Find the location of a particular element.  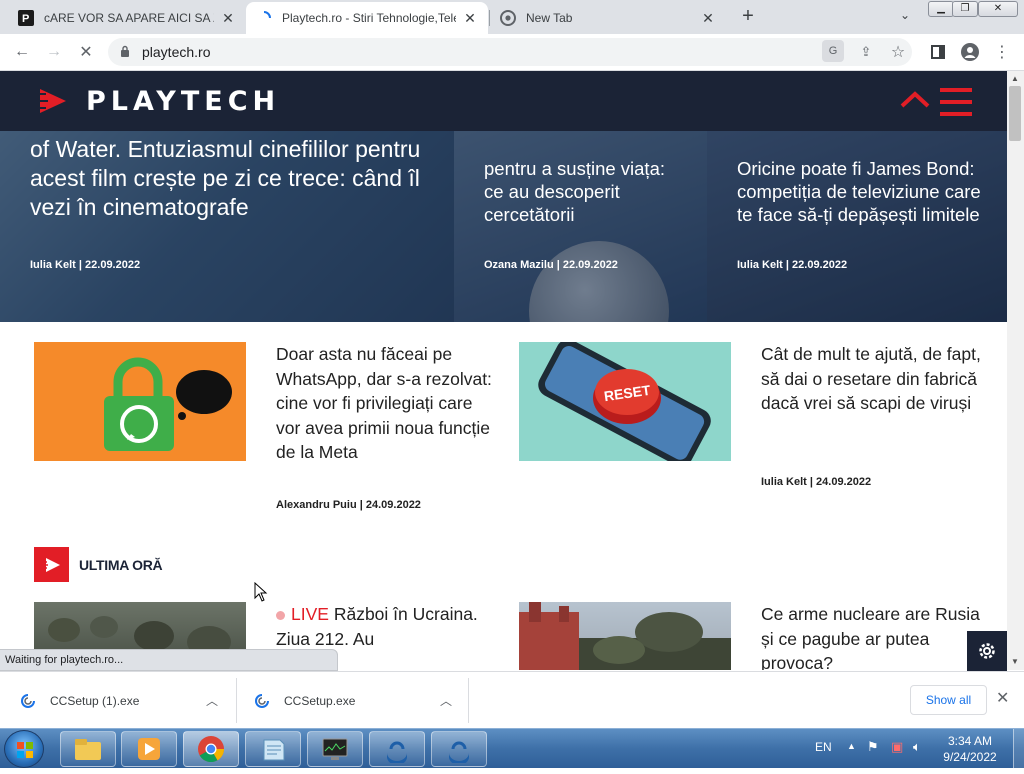

taskbar-explorer is located at coordinates (88, 749).